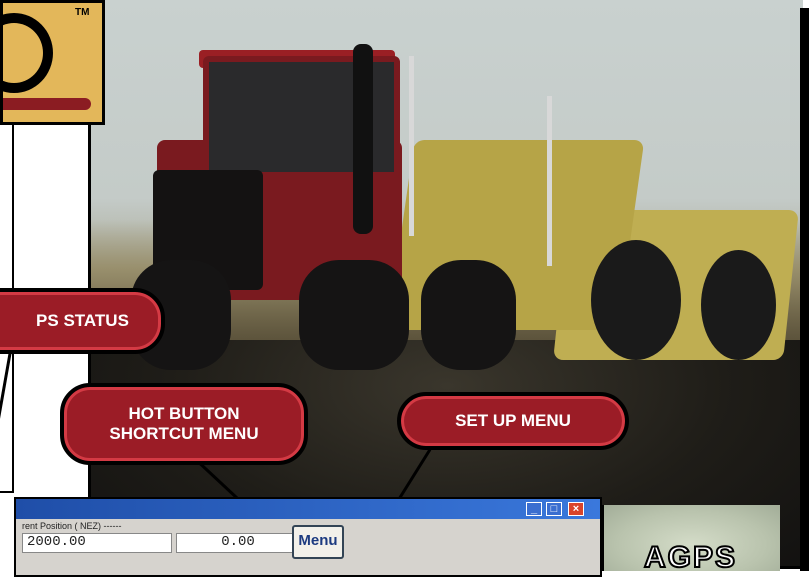 The width and height of the screenshot is (809, 577). What do you see at coordinates (184, 433) in the screenshot?
I see `hot-button-label-line2: SHORTCUT MENU` at bounding box center [184, 433].